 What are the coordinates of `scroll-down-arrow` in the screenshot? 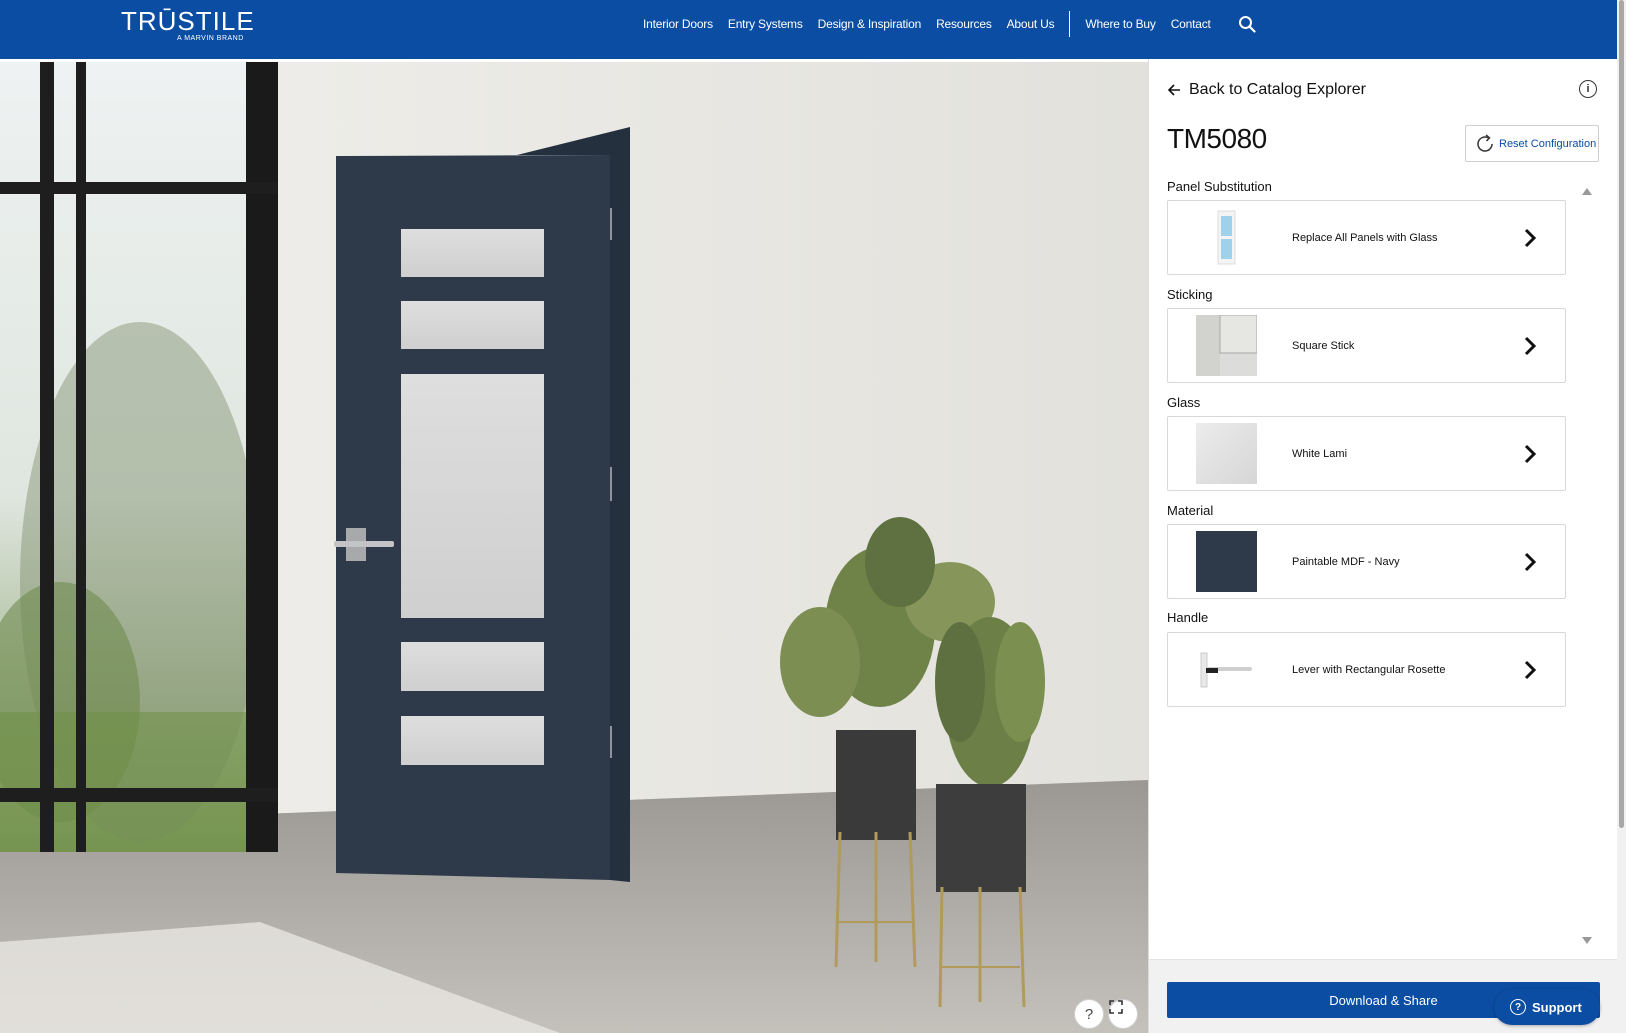 It's located at (1587, 940).